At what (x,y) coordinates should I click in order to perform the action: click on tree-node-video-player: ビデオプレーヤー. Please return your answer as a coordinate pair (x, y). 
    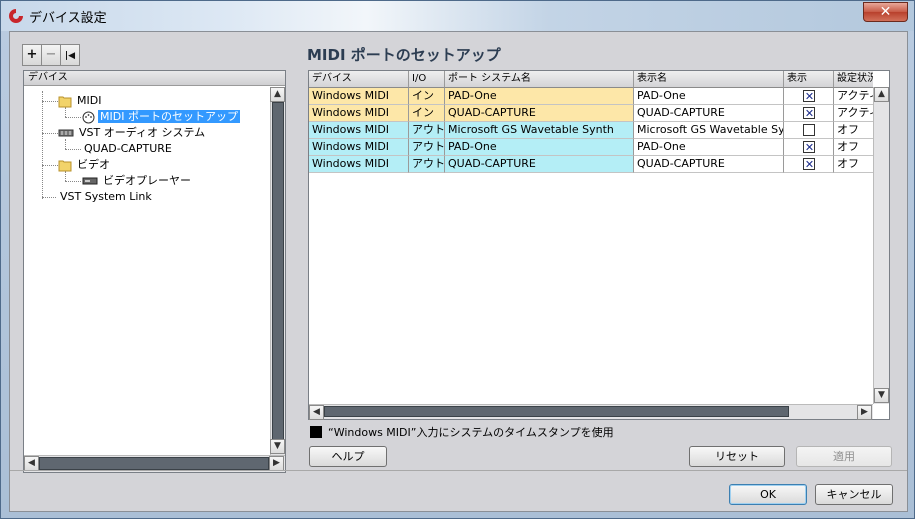
    Looking at the image, I should click on (137, 181).